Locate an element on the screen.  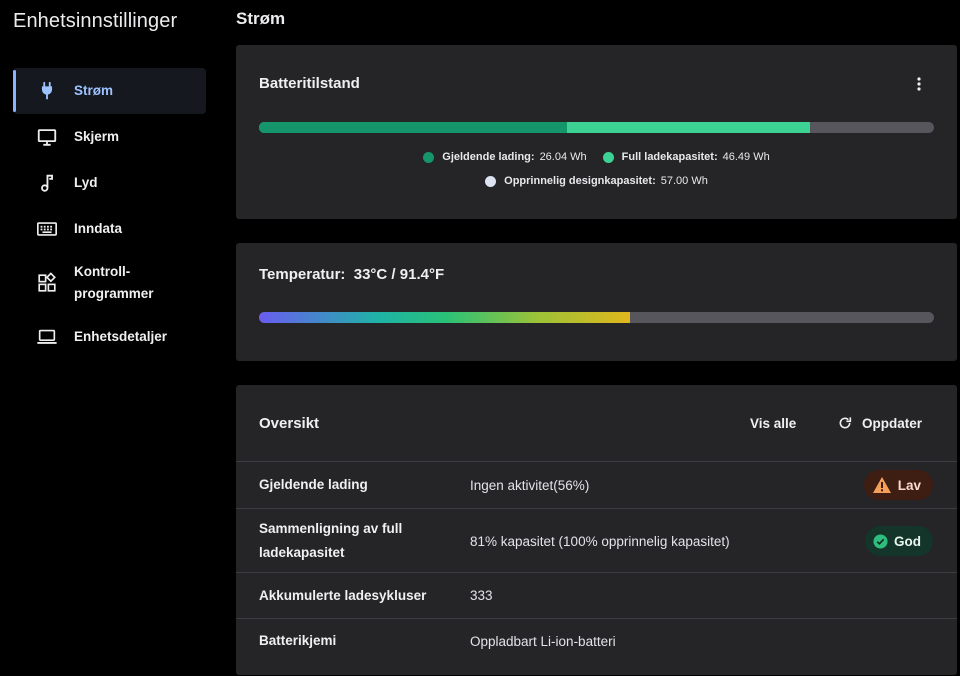
table-row: Batterikjemi Oppladbart Li-ion-batteri is located at coordinates (596, 647).